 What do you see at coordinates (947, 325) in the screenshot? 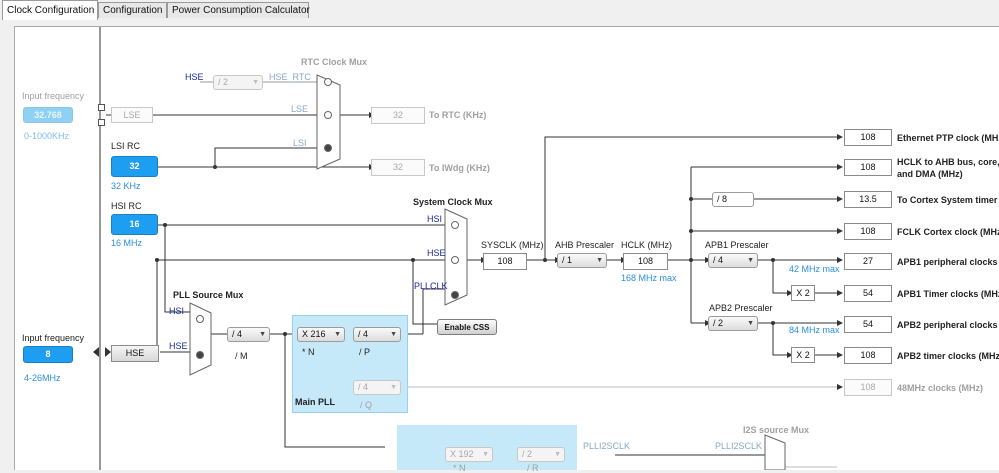
I see `apb2-peripheral-label: APB2 peripheral clocks` at bounding box center [947, 325].